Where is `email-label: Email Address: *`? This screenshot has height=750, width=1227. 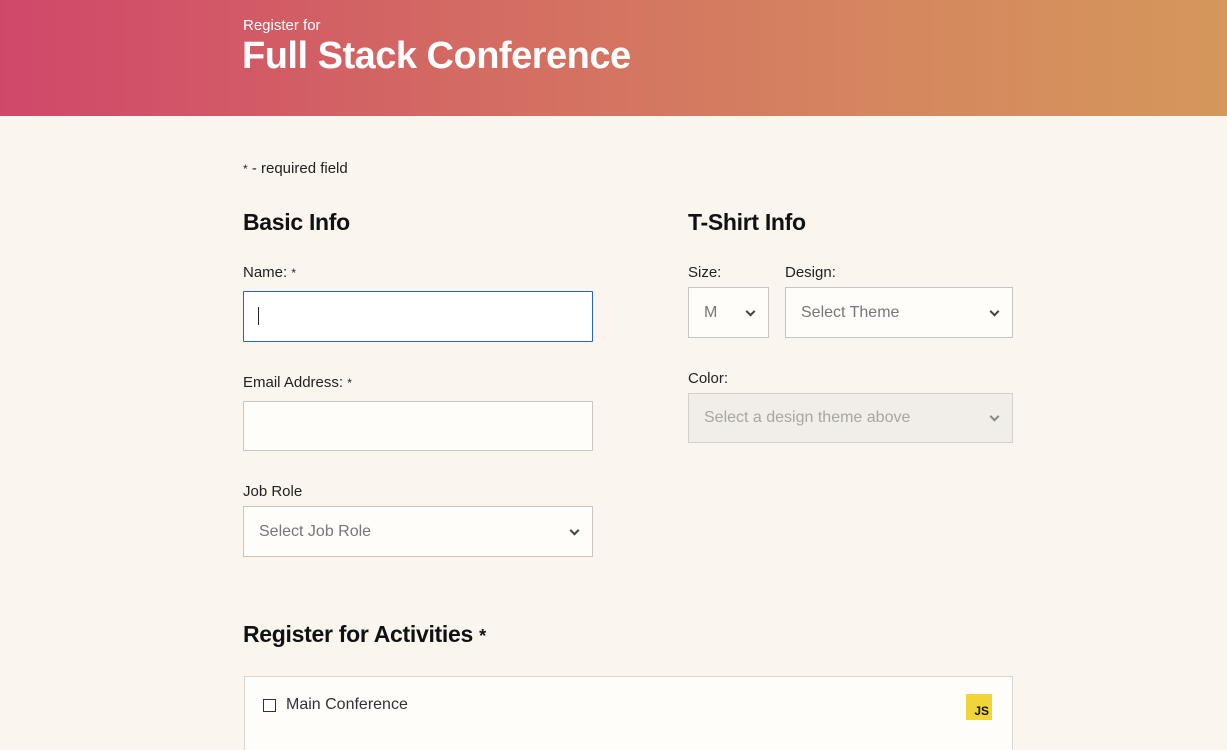 email-label: Email Address: * is located at coordinates (297, 382).